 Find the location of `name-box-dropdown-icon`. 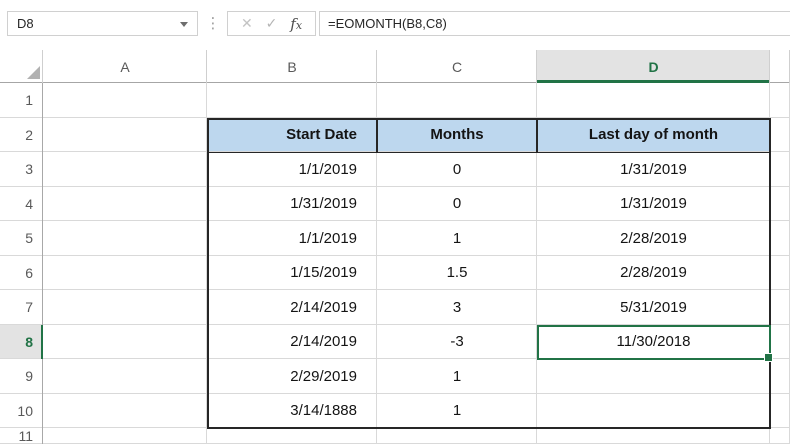

name-box-dropdown-icon is located at coordinates (184, 24).